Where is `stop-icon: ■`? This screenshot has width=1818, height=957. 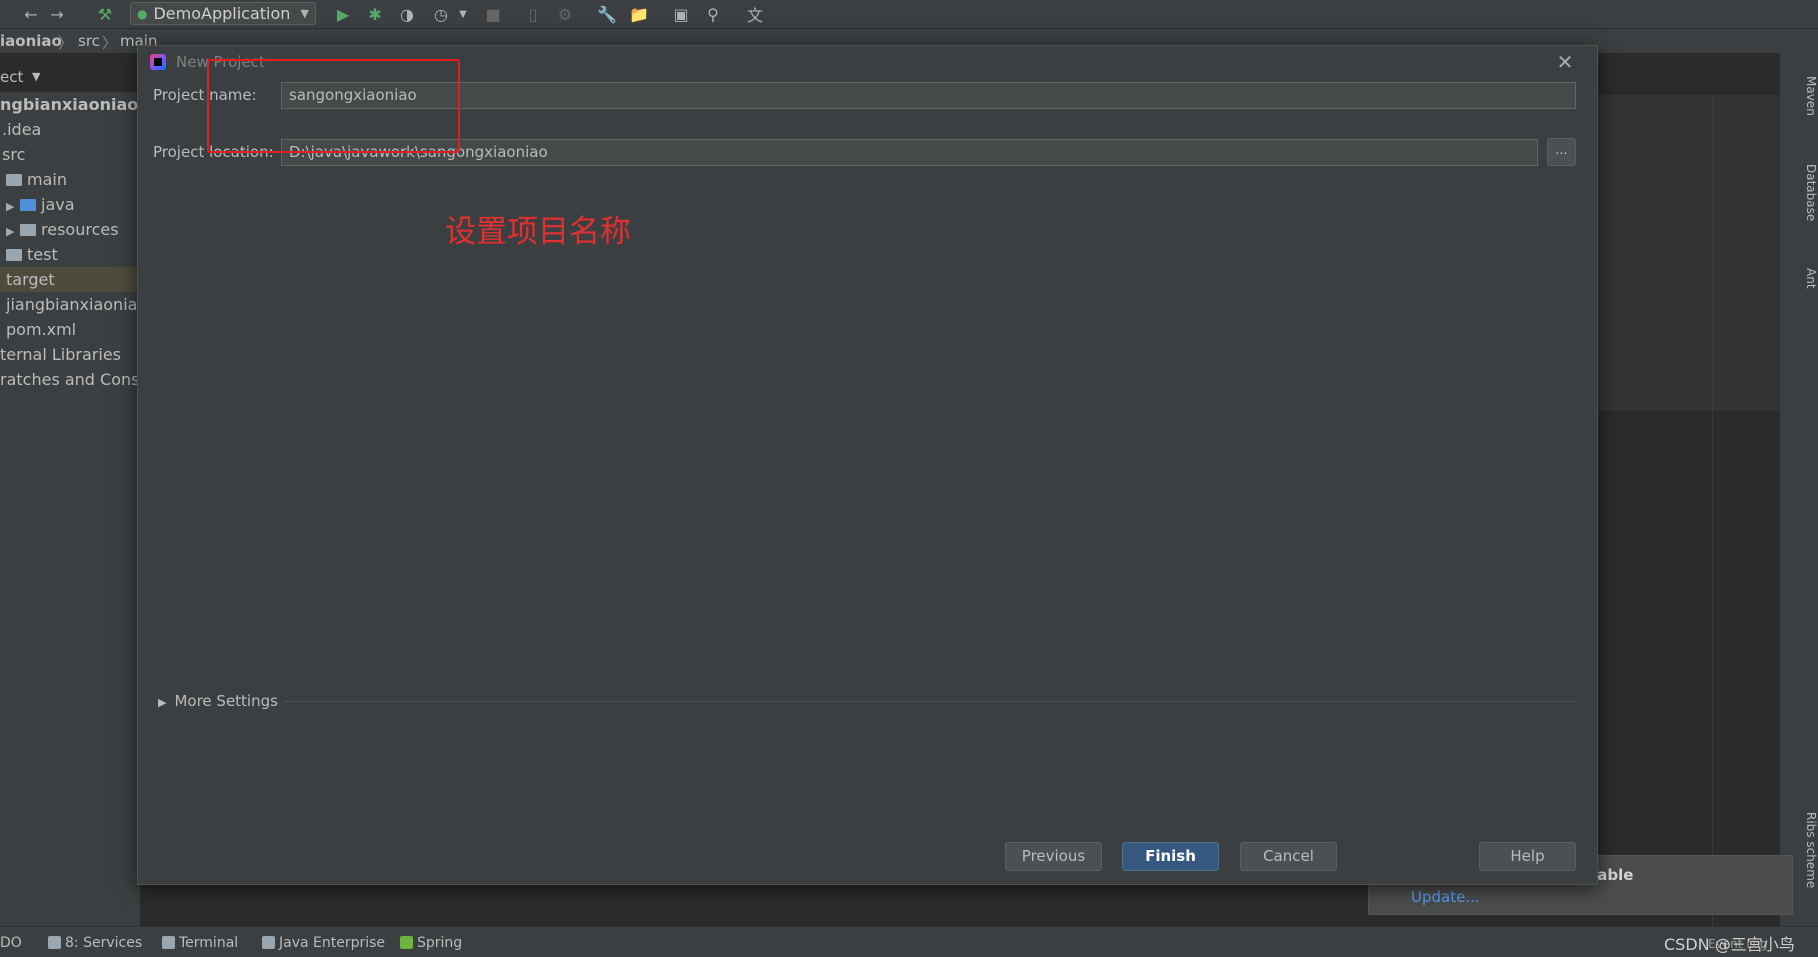 stop-icon: ■ is located at coordinates (493, 14).